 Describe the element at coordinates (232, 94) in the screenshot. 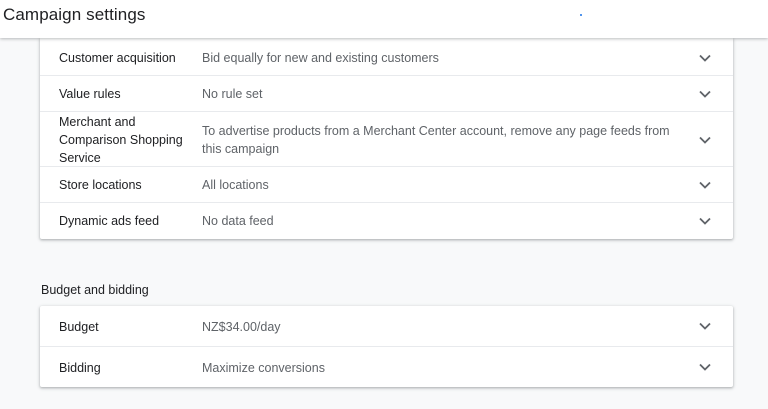

I see `setting-value: No rule set` at that location.